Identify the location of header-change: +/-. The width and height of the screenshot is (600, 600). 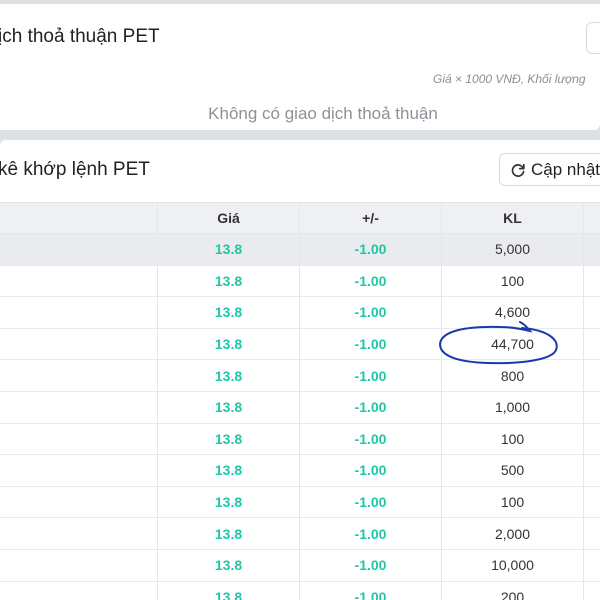
(371, 218).